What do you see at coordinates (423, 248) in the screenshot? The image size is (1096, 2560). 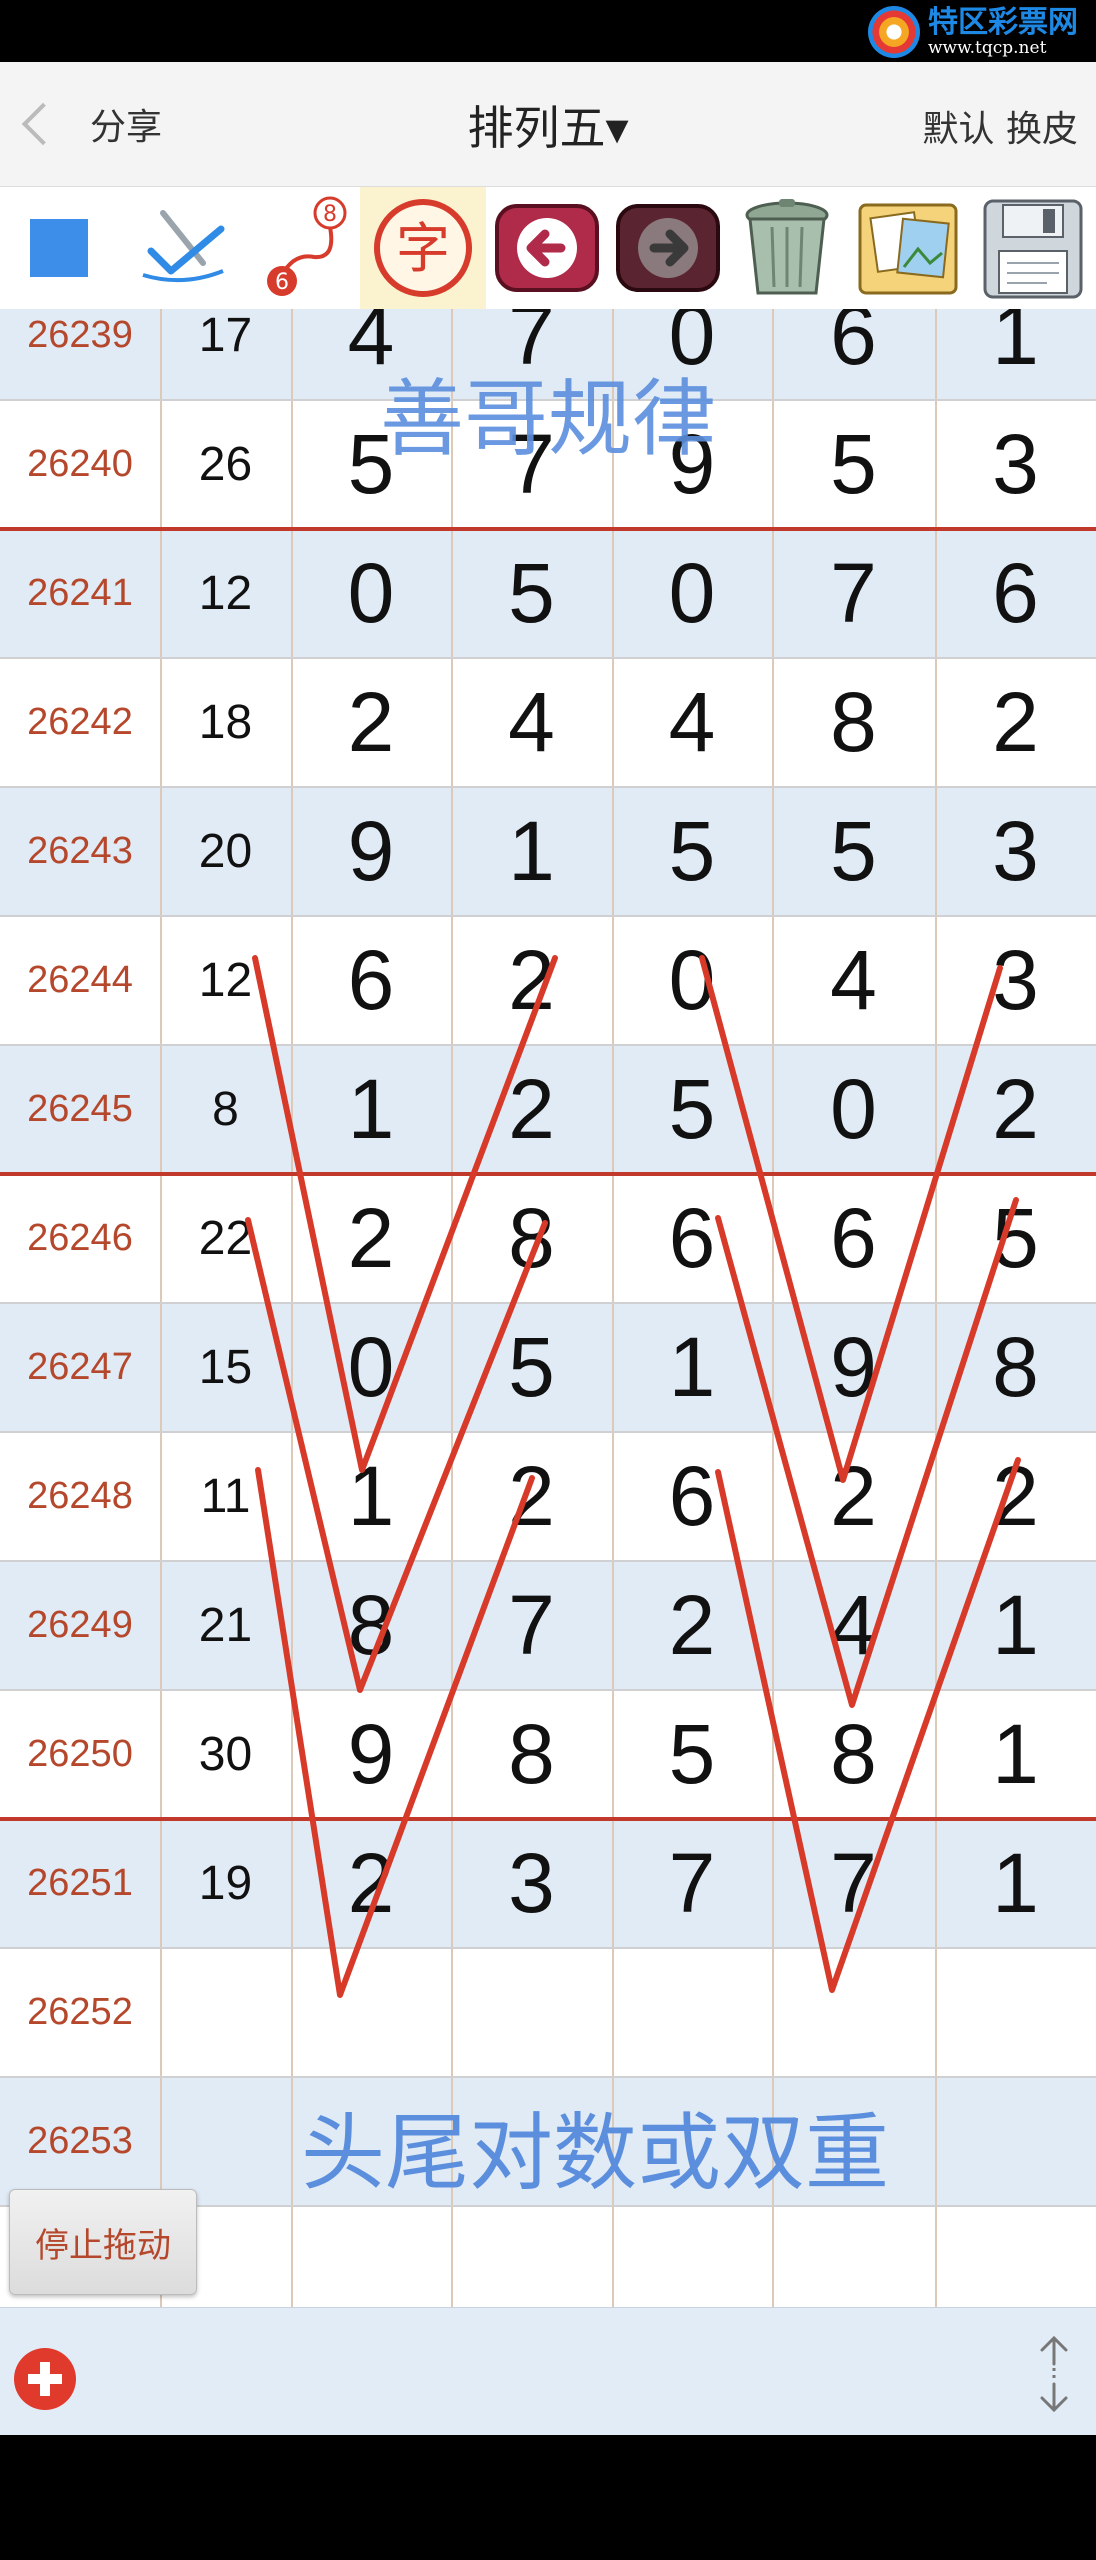 I see `char-button: 字` at bounding box center [423, 248].